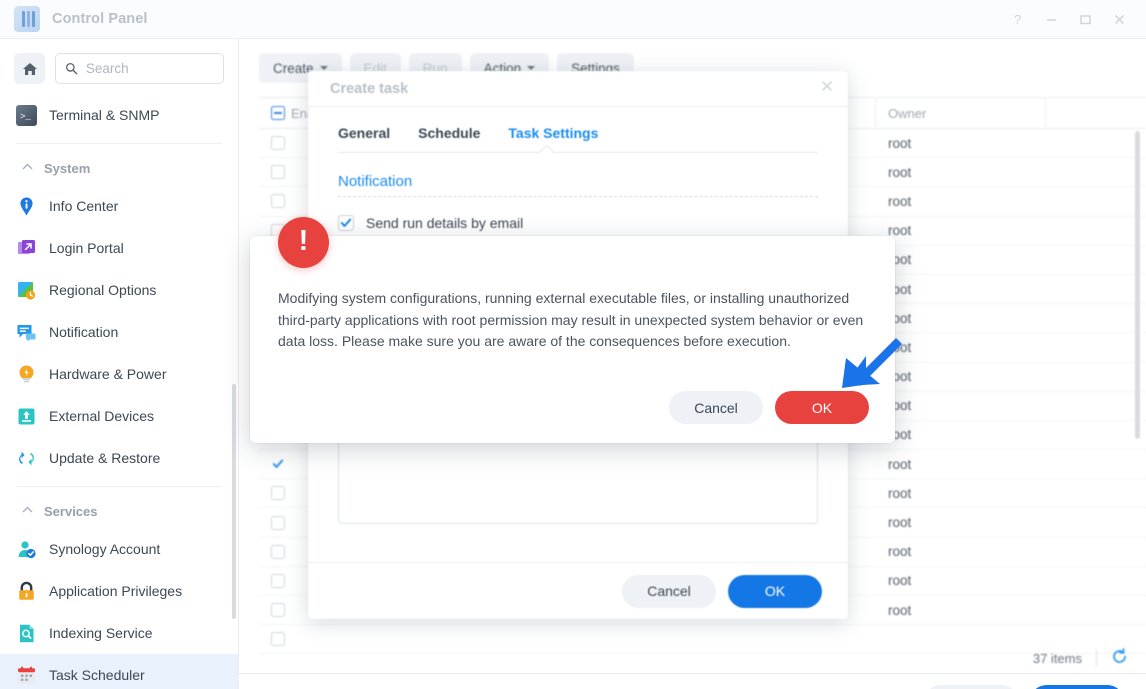 The image size is (1146, 689). I want to click on sidebar-scrollbar, so click(234, 501).